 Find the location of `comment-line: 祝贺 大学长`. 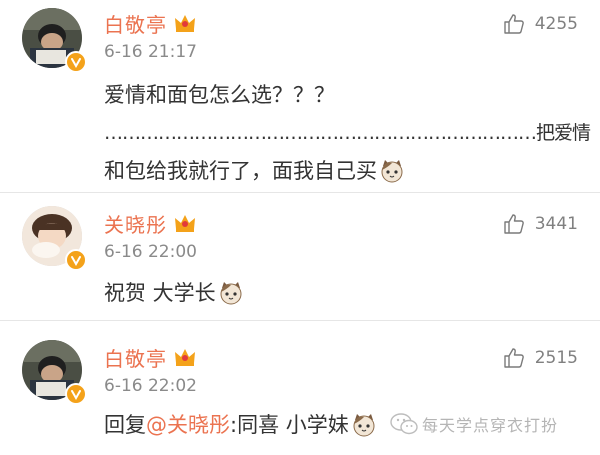

comment-line: 祝贺 大学长 is located at coordinates (174, 293).